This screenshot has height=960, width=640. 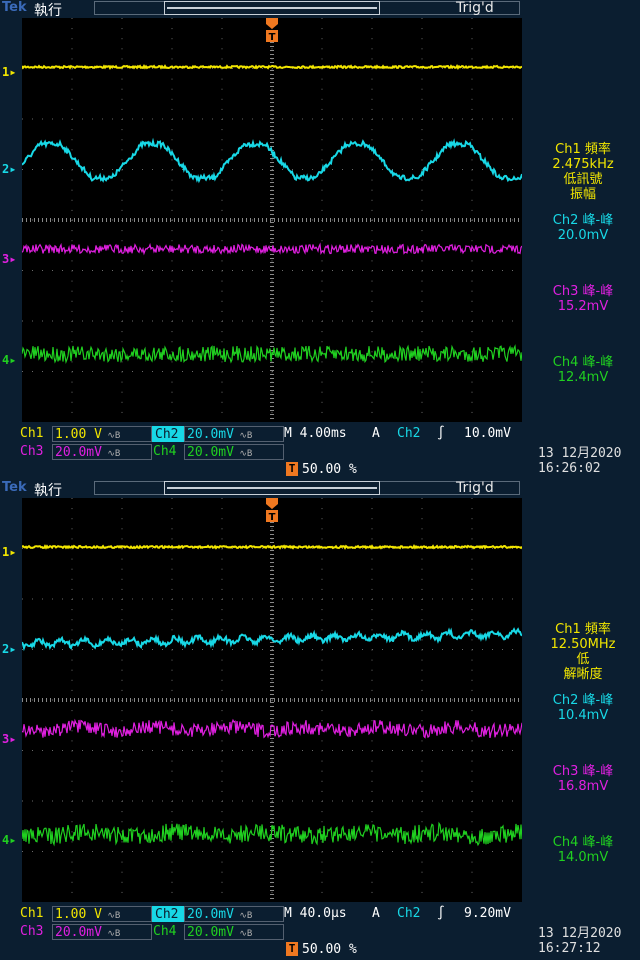 What do you see at coordinates (583, 652) in the screenshot?
I see `ch1-frequency-readout: Ch1 頻率 12.50MHz 低 解晰度` at bounding box center [583, 652].